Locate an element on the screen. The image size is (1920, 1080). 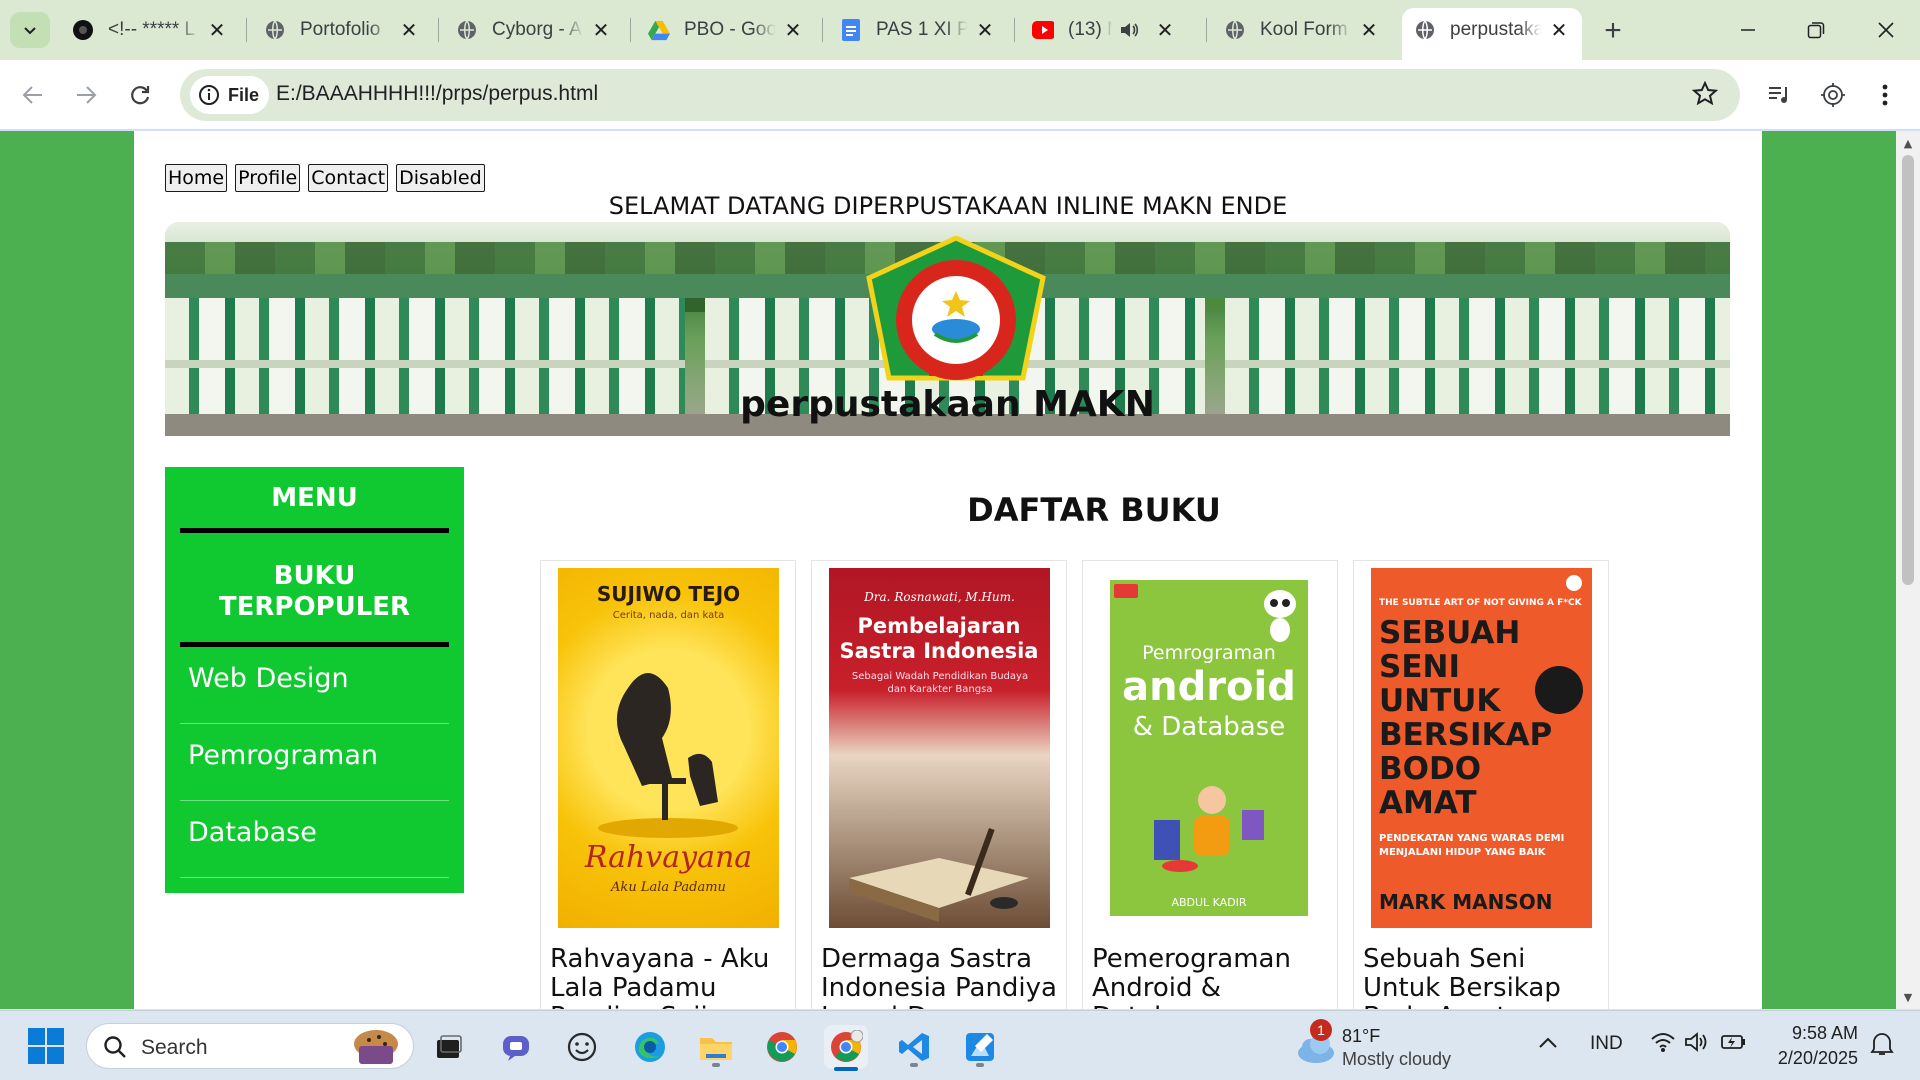
browser-tab: Kool Form ✕ is located at coordinates (1302, 30).